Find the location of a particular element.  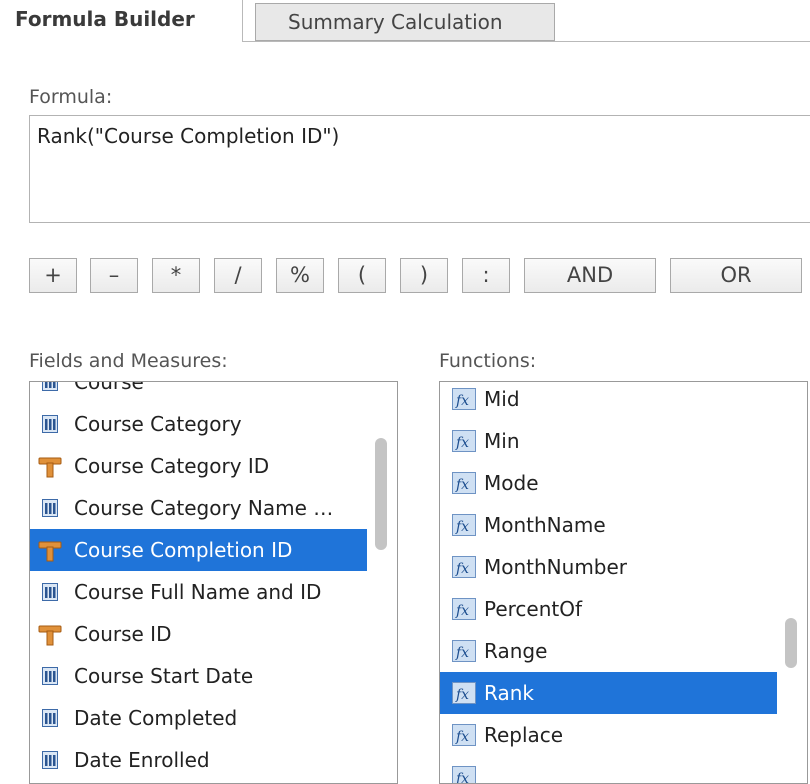

list-item: fx Mode is located at coordinates (608, 483).